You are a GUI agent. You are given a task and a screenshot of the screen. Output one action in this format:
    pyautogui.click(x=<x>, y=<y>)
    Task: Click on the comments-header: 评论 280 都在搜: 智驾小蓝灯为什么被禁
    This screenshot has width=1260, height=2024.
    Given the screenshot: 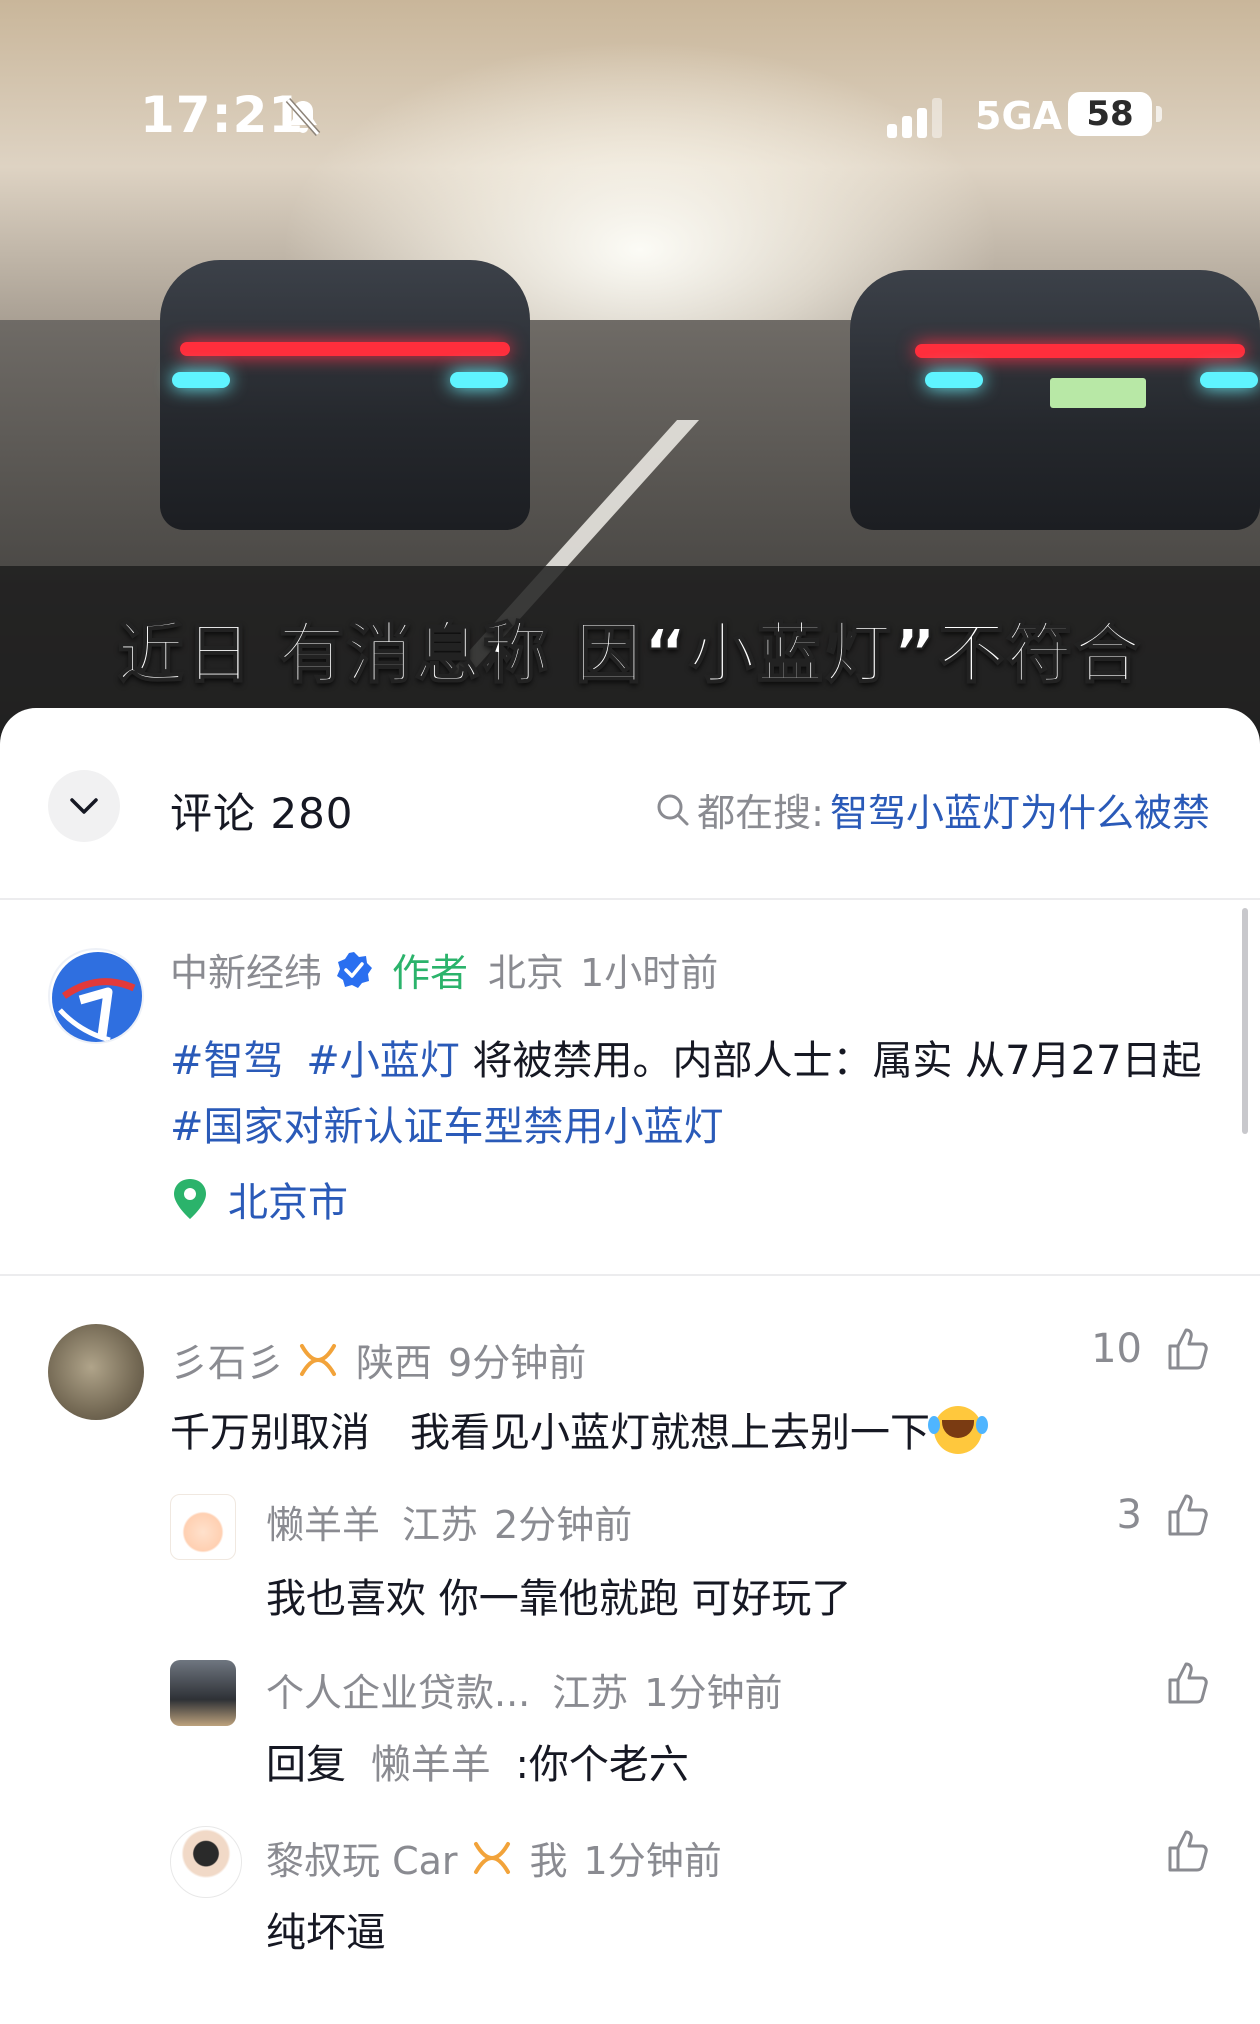 What is the action you would take?
    pyautogui.click(x=630, y=803)
    